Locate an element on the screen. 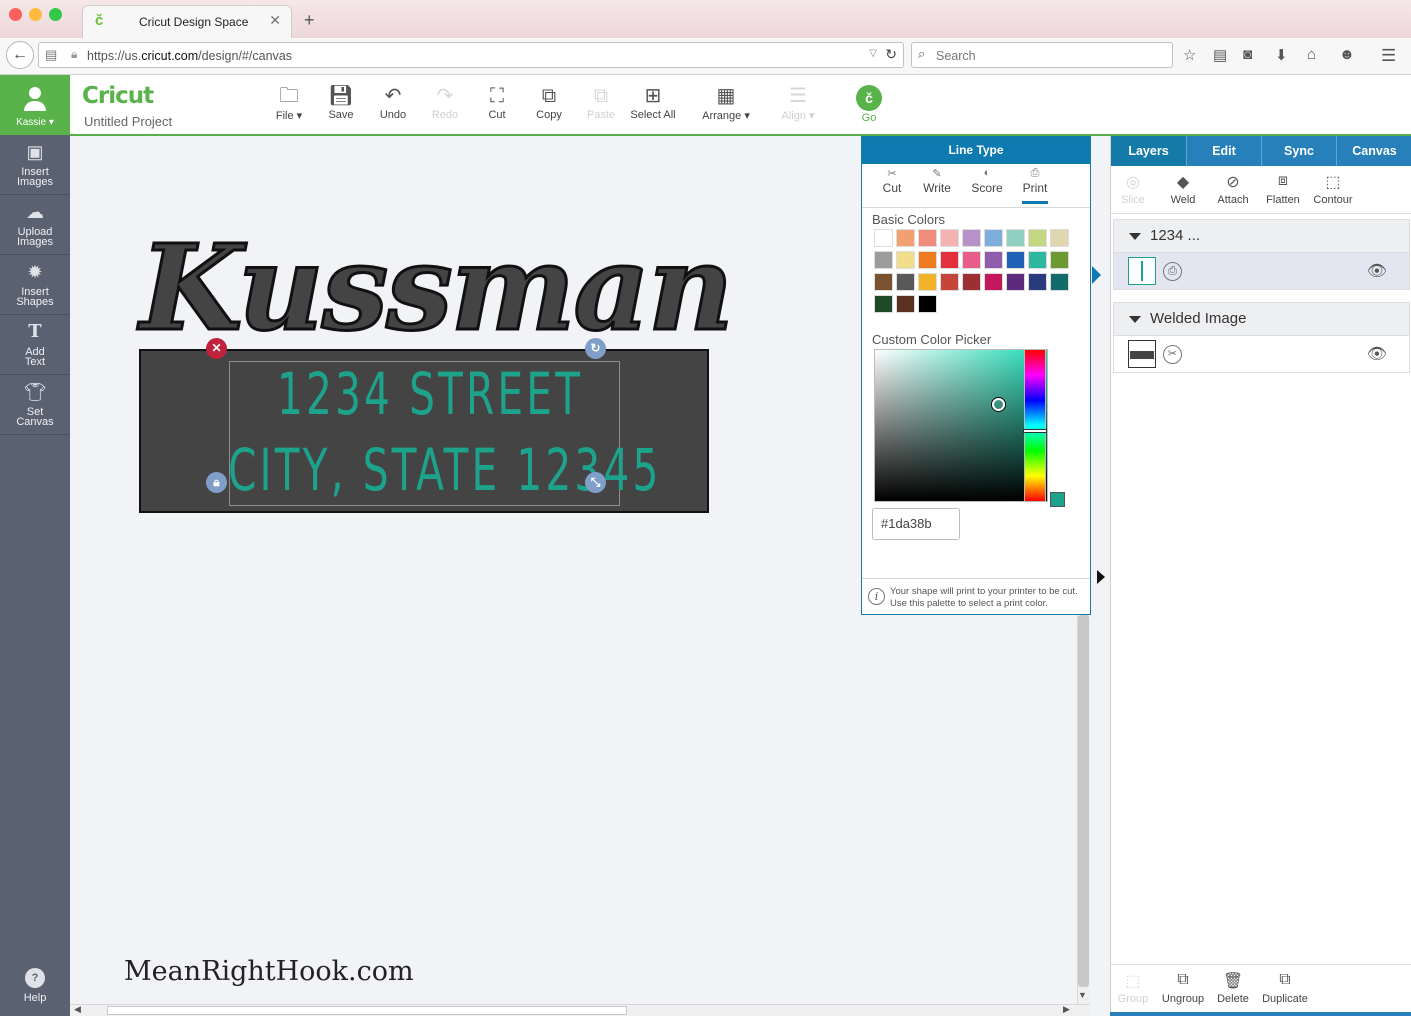  vertical-scroll-thumb is located at coordinates (1083, 801).